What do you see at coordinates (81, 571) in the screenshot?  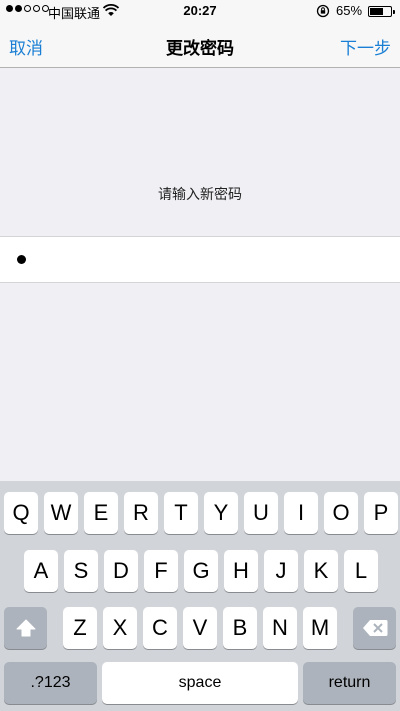 I see `letter-key: S` at bounding box center [81, 571].